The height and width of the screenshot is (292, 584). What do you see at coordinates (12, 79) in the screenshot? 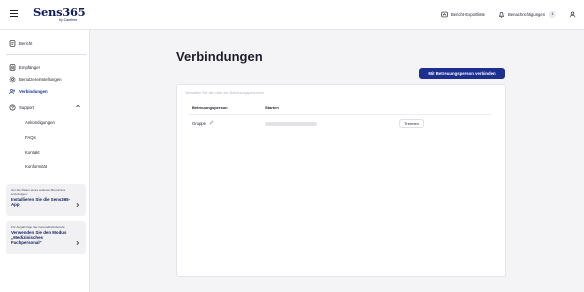
I see `settings-icon` at bounding box center [12, 79].